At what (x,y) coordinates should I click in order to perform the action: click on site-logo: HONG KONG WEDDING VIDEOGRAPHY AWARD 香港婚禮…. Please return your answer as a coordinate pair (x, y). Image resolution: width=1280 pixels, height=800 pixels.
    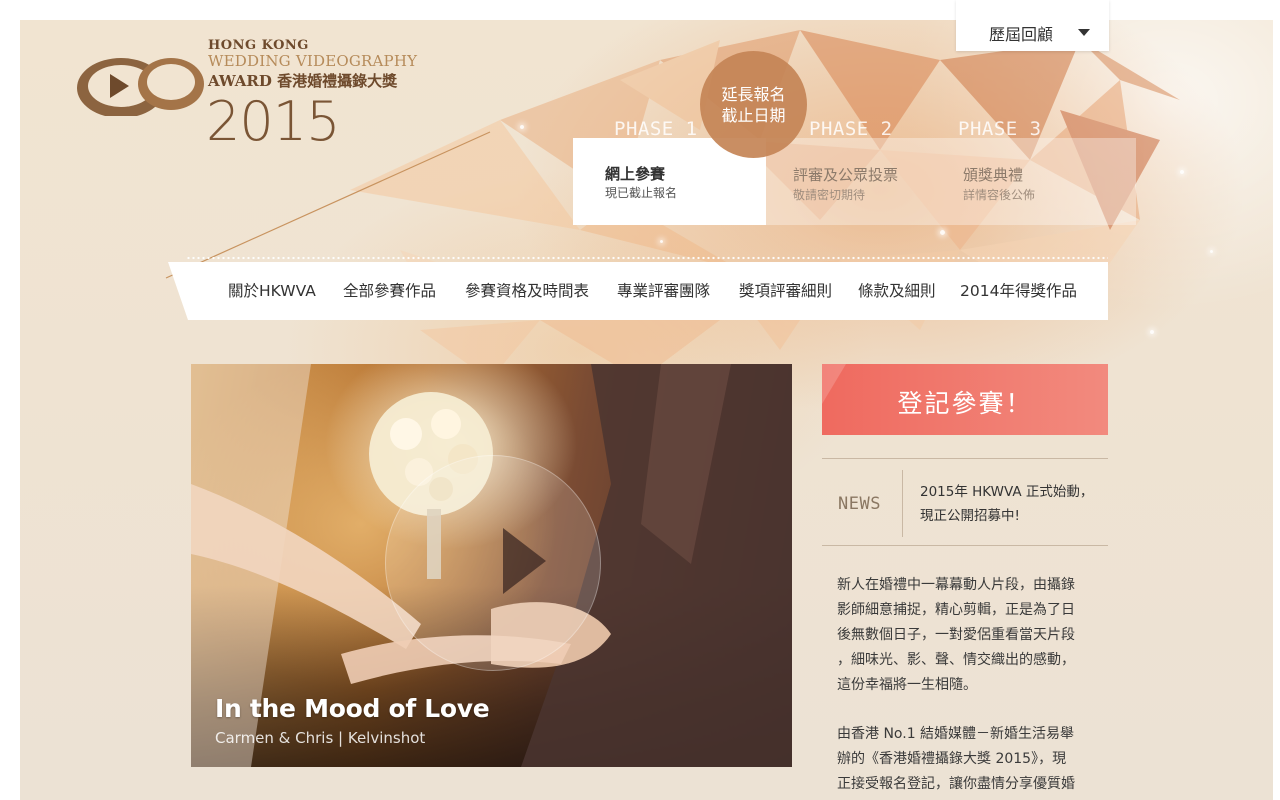
    Looking at the image, I should click on (276, 106).